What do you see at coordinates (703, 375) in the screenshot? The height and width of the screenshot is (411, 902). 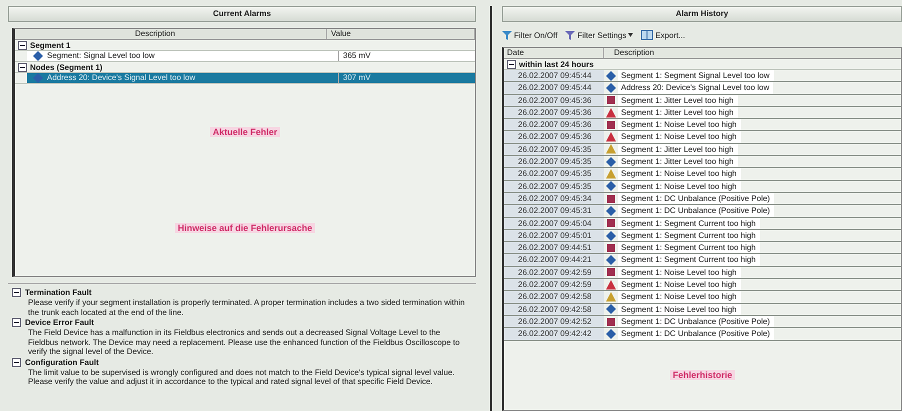 I see `annotation-label: Fehlerhistorie` at bounding box center [703, 375].